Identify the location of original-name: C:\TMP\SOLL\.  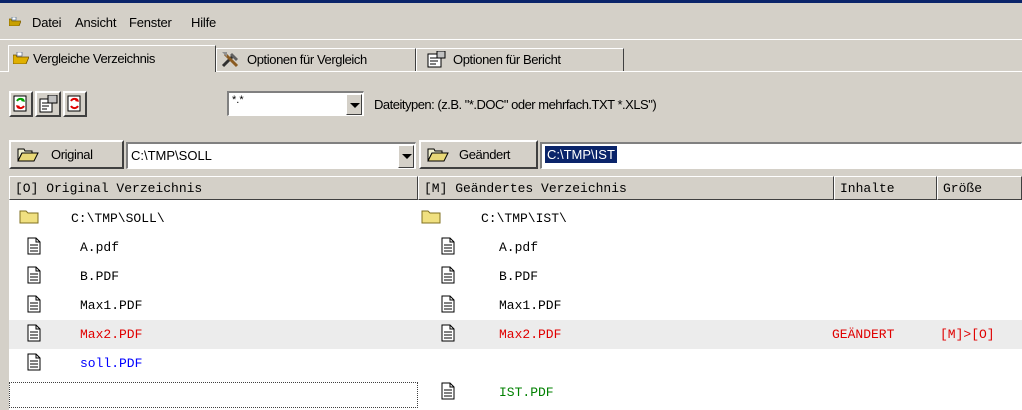
(118, 218).